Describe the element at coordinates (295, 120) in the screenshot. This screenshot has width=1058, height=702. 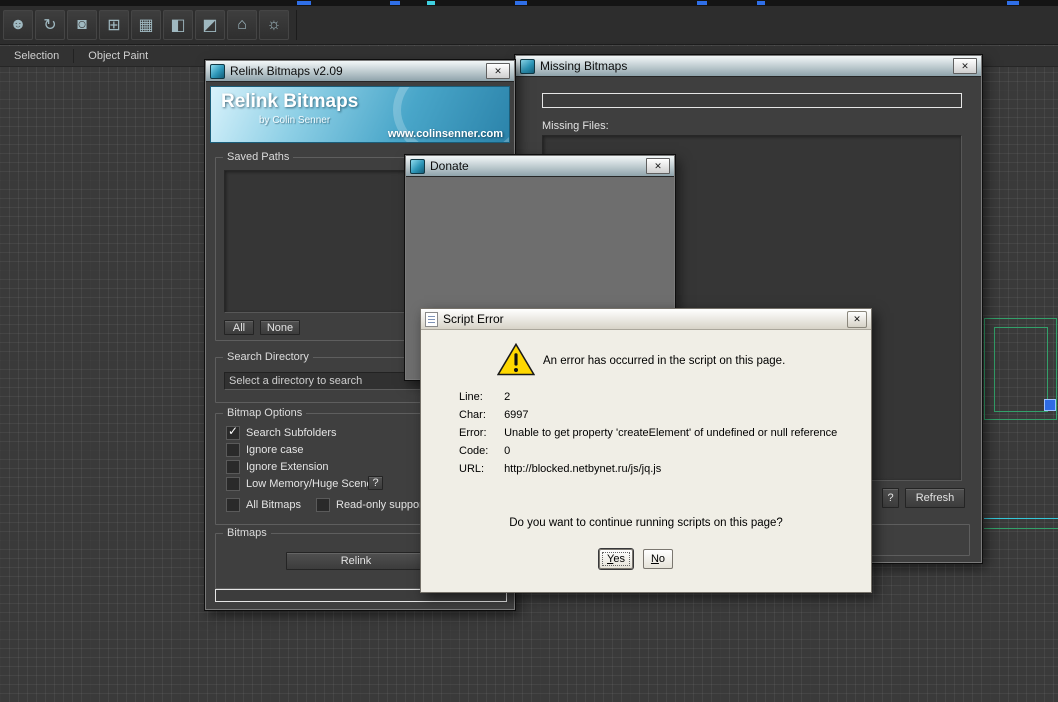
I see `banner-byline: by Colin Senner` at that location.